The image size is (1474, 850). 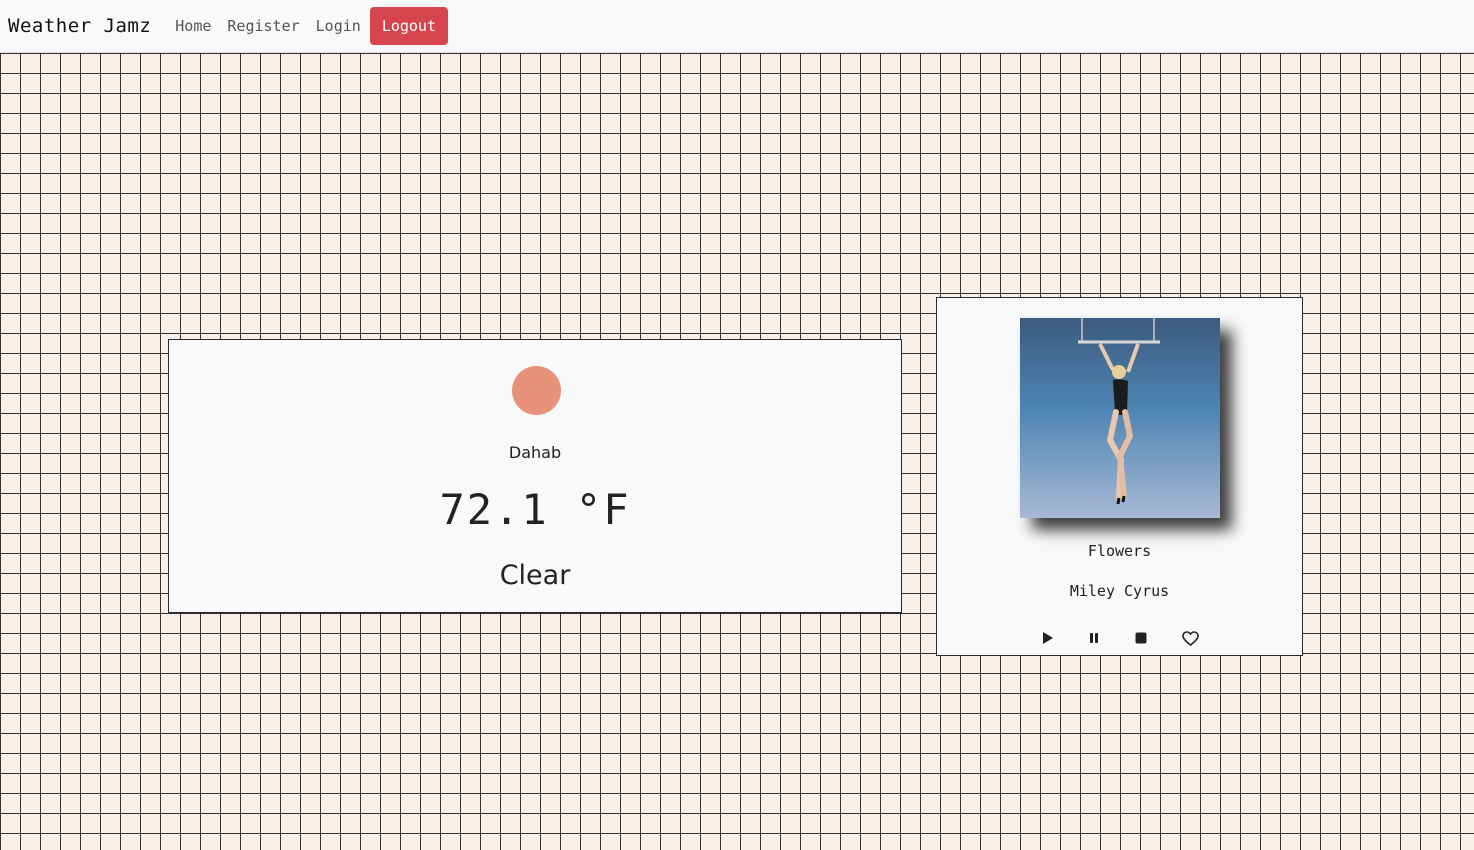 I want to click on logout-button: Logout, so click(x=408, y=26).